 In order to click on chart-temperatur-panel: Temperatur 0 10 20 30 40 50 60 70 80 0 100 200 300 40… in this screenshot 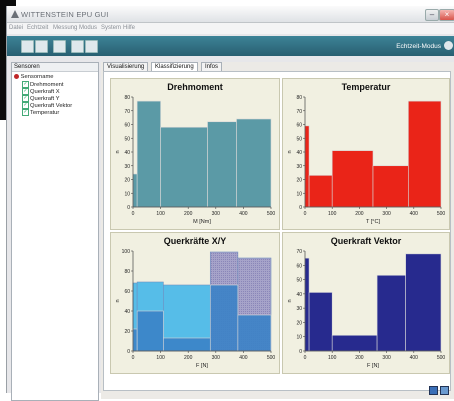, I will do `click(366, 154)`.